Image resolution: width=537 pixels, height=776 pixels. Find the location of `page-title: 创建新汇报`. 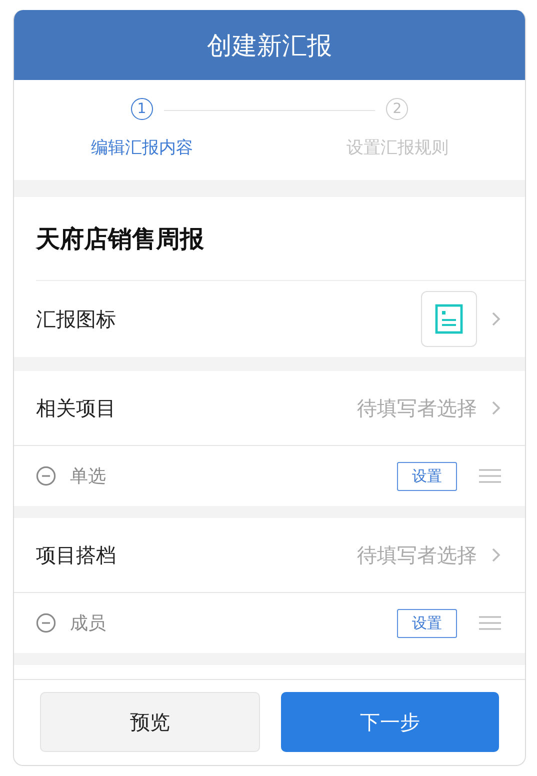

page-title: 创建新汇报 is located at coordinates (269, 46).